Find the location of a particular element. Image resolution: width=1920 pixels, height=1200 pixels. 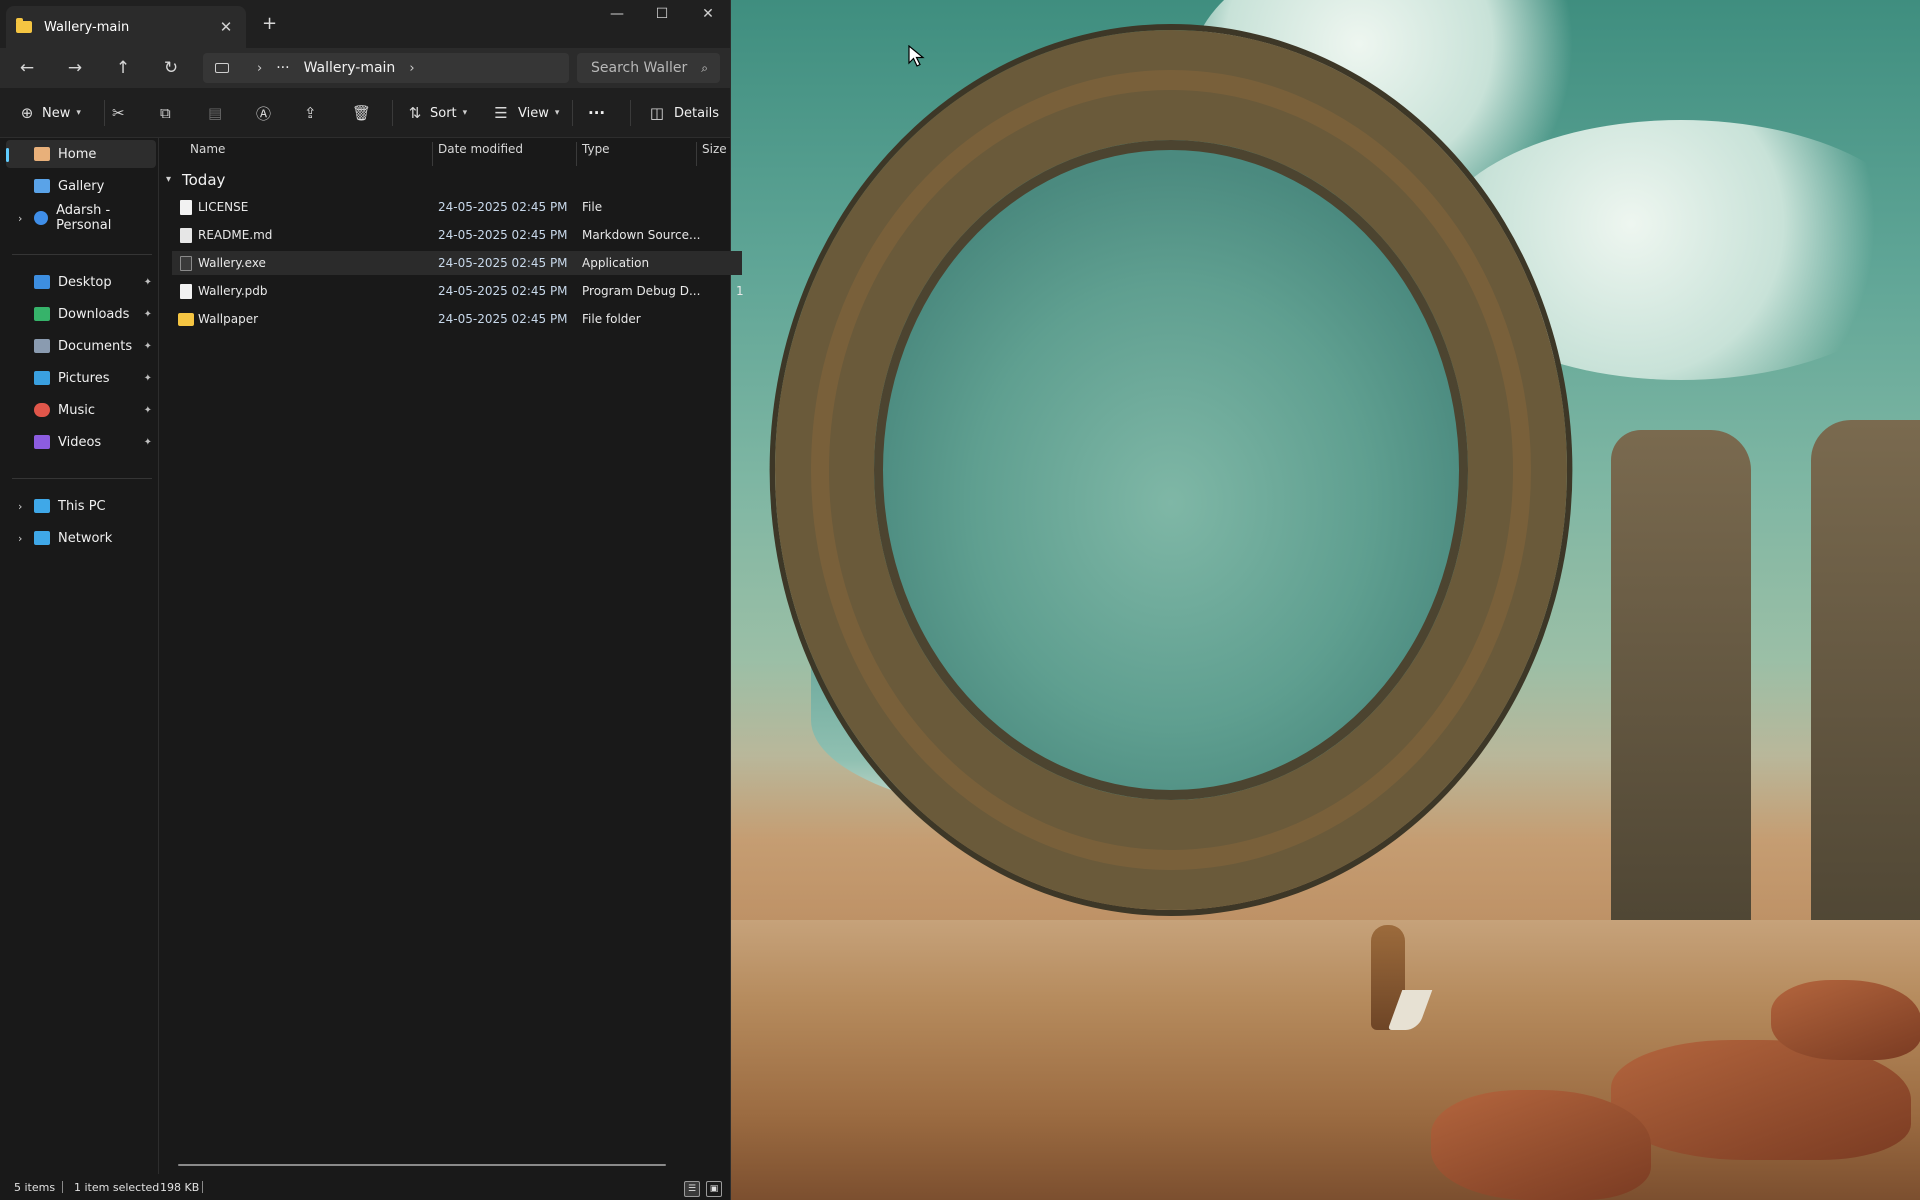

sidebar-item-onedrive: › Adarsh - Personal is located at coordinates (81, 218).